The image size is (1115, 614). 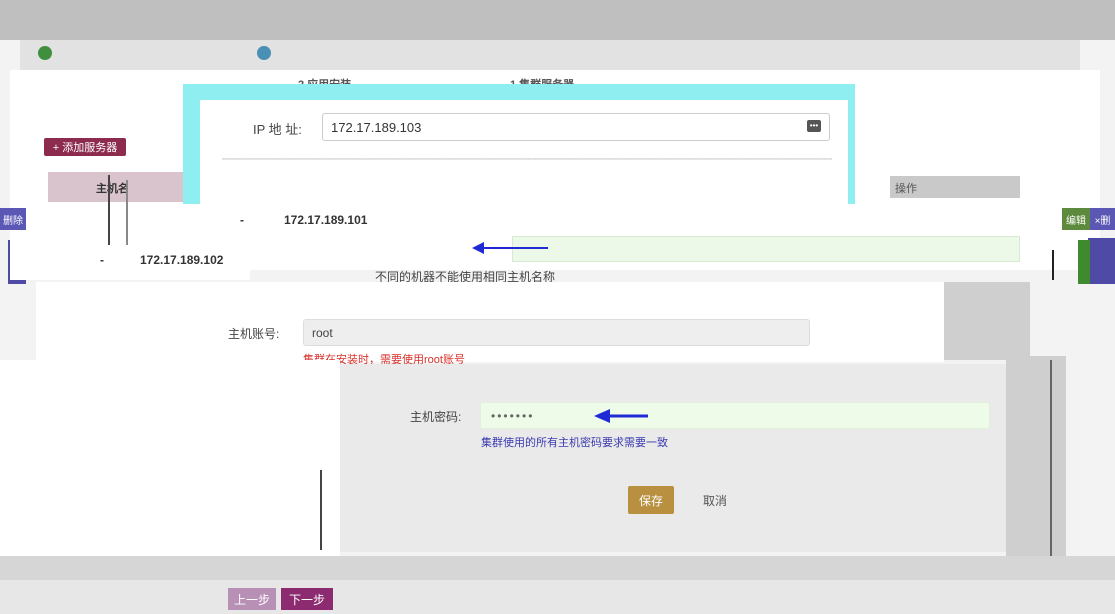 What do you see at coordinates (735, 415) in the screenshot?
I see `password-input: •••••••` at bounding box center [735, 415].